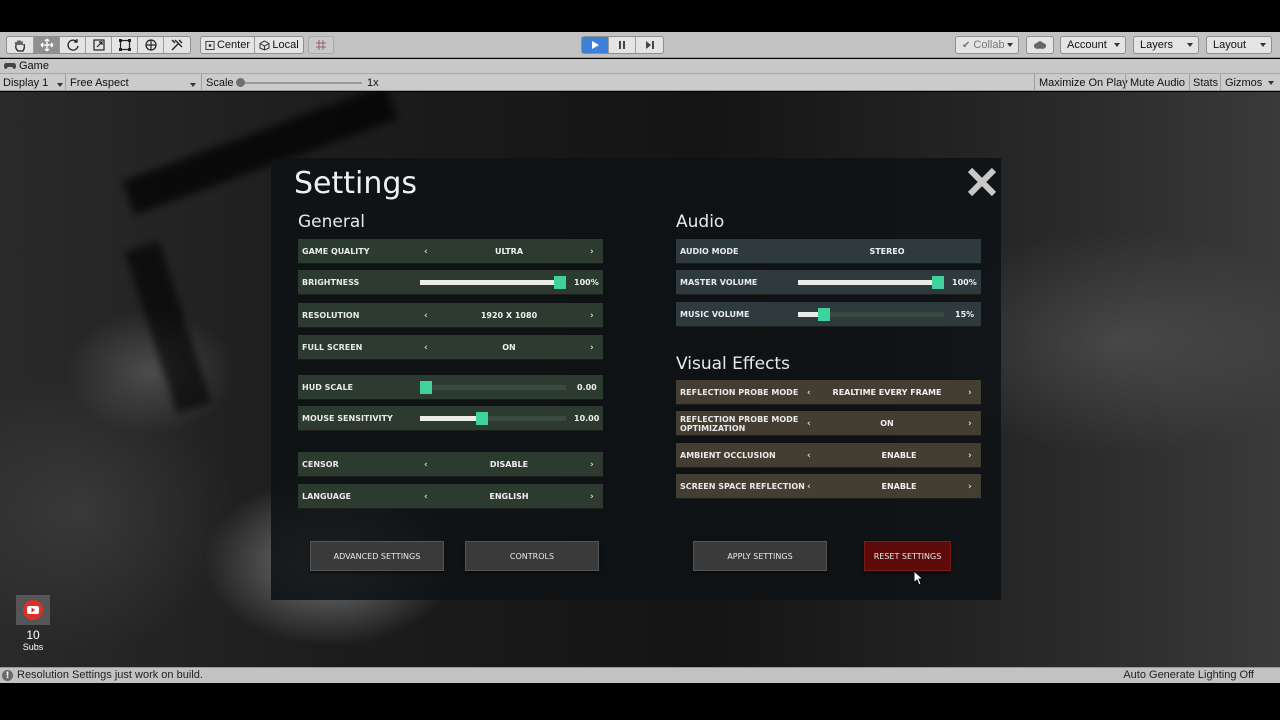  I want to click on brightness-value: 100%, so click(586, 282).